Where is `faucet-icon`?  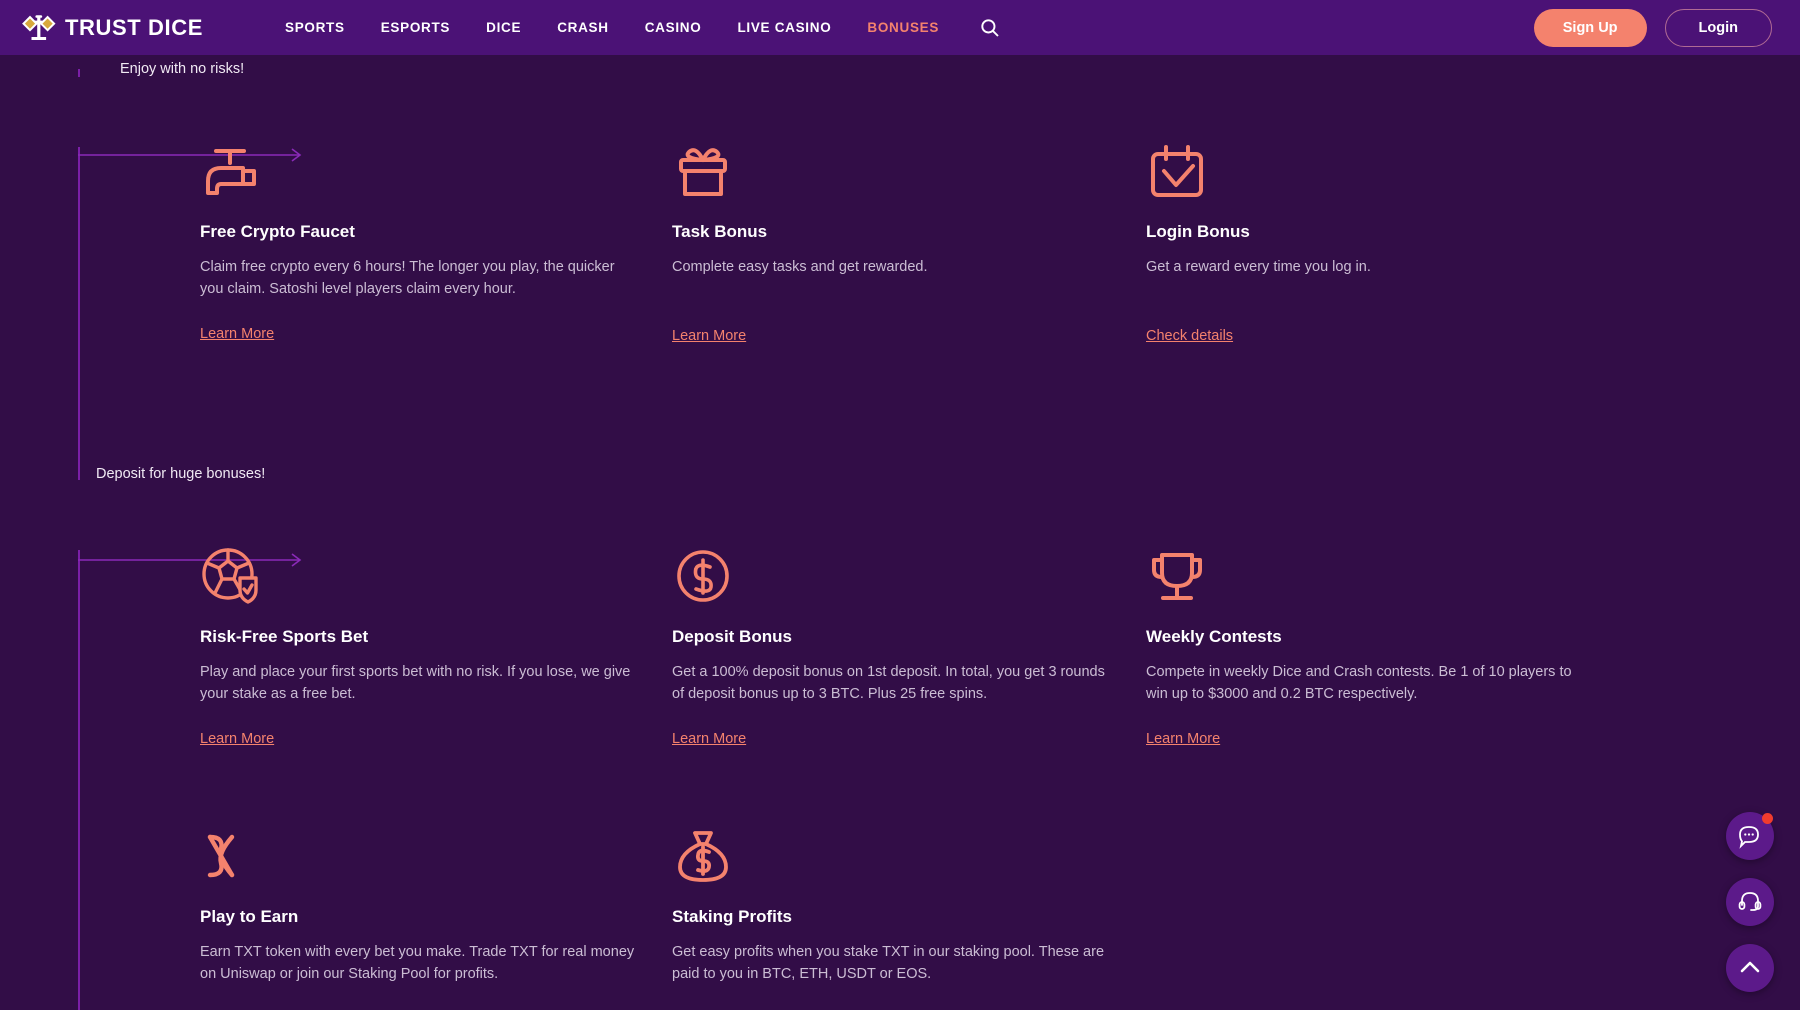
faucet-icon is located at coordinates (231, 172).